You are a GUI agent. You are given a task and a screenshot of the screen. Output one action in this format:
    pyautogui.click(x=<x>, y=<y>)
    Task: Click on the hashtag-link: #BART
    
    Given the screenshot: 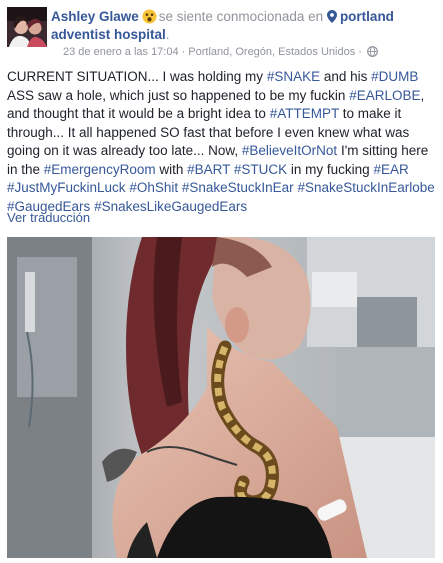 What is the action you would take?
    pyautogui.click(x=208, y=169)
    